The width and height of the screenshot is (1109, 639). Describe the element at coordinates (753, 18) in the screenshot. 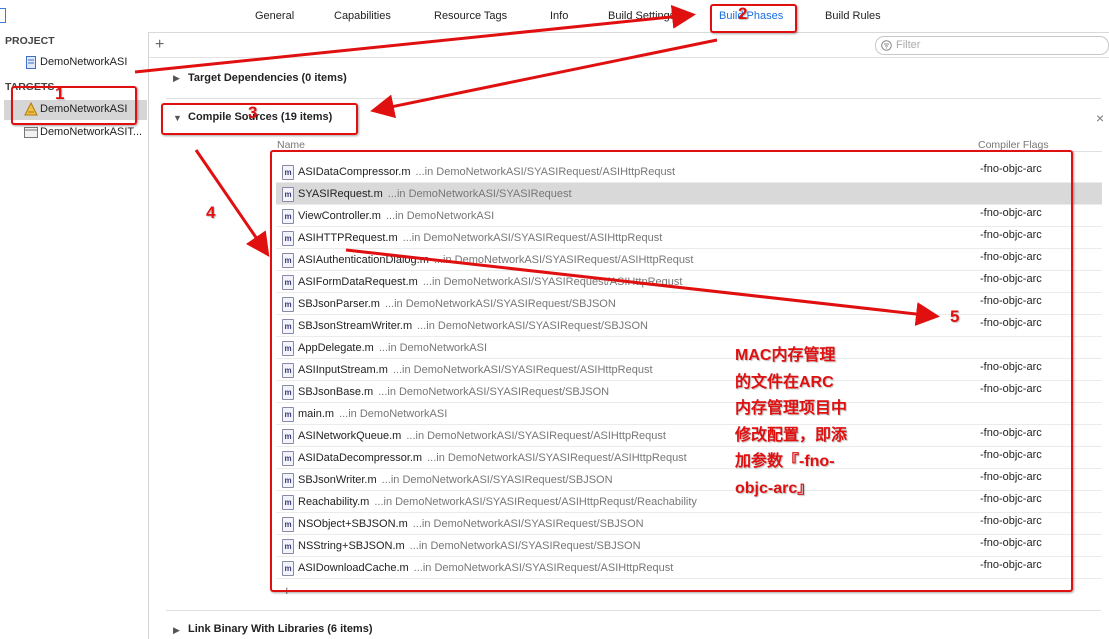

I see `annotation-box-build-phases` at that location.